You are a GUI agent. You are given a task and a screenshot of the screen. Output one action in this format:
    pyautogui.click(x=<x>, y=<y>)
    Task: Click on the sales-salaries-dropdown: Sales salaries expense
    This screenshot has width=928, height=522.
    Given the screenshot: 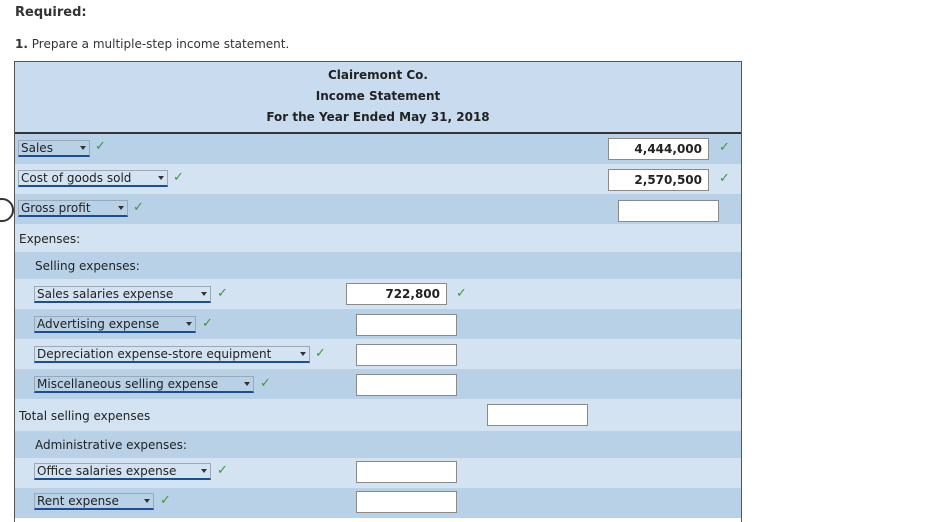 What is the action you would take?
    pyautogui.click(x=122, y=294)
    